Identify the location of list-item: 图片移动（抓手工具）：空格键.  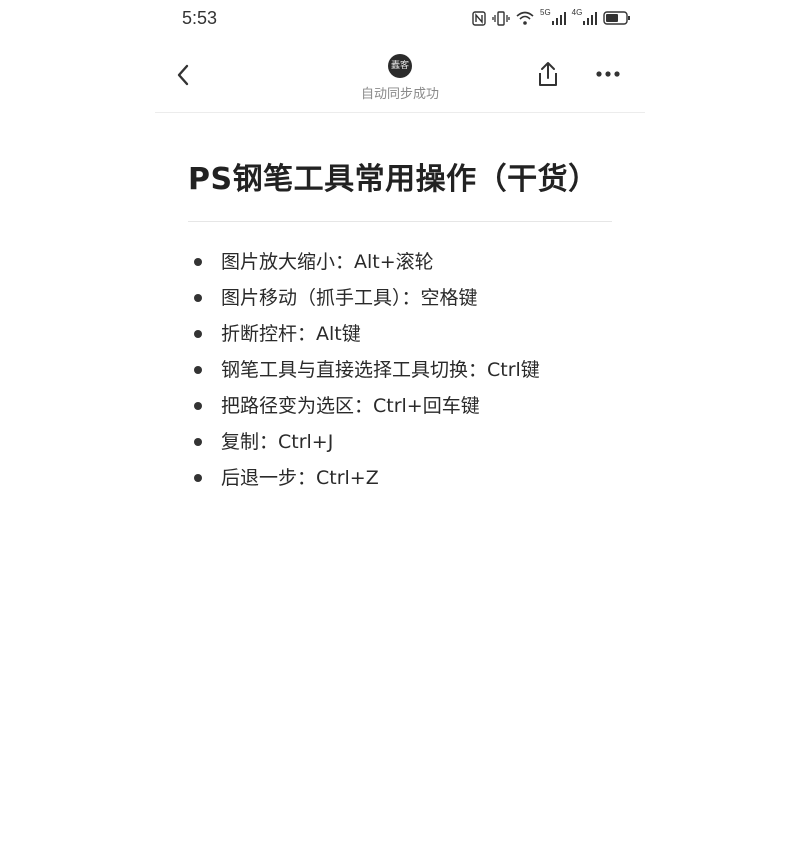
(408, 298).